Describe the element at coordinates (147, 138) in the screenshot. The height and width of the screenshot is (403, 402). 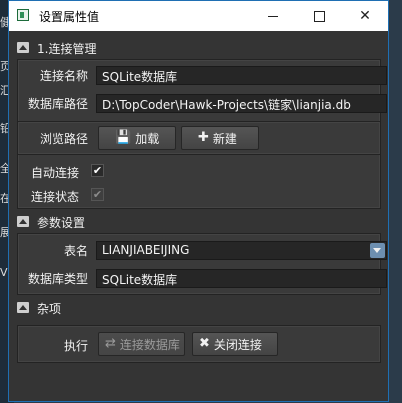
I see `load-button-label: 加载` at that location.